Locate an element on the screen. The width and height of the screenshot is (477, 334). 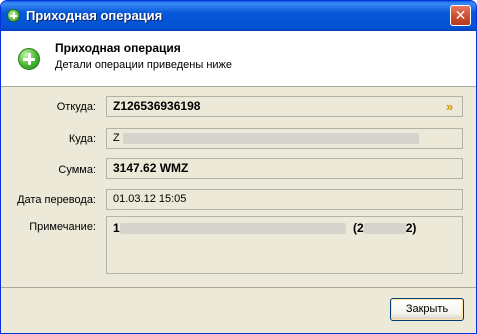
date-label: Дата перевода: is located at coordinates (56, 200).